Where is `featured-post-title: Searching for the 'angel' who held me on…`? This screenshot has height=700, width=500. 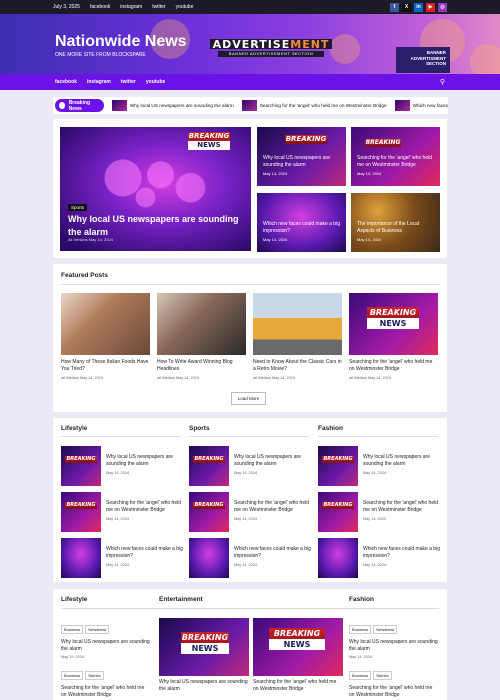 featured-post-title: Searching for the 'angel' who held me on… is located at coordinates (393, 366).